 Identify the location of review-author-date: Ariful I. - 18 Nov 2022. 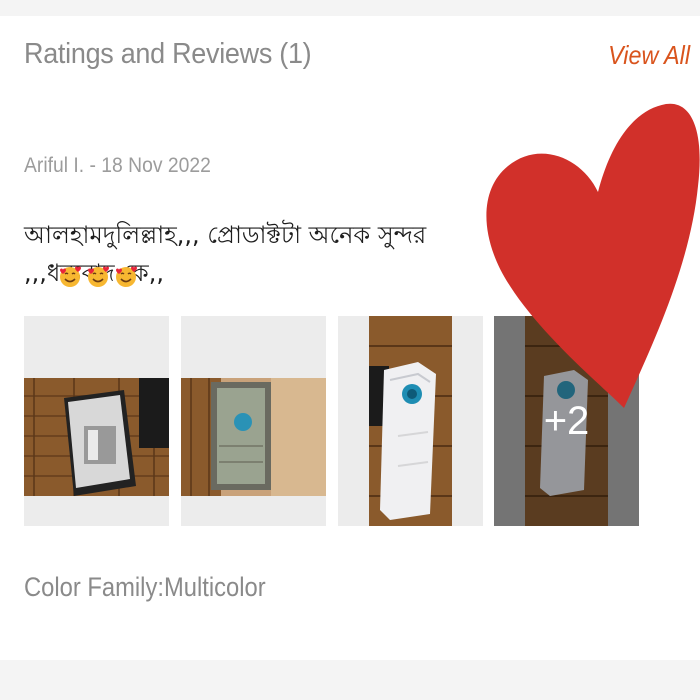
(117, 165).